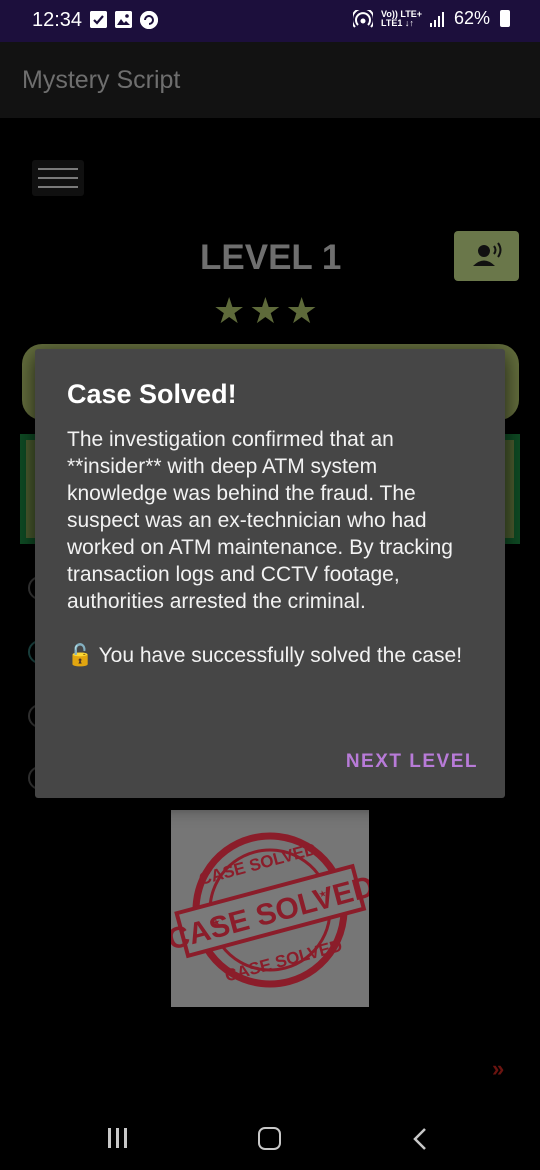 The width and height of the screenshot is (540, 1170). I want to click on next-arrows-icon: », so click(498, 1069).